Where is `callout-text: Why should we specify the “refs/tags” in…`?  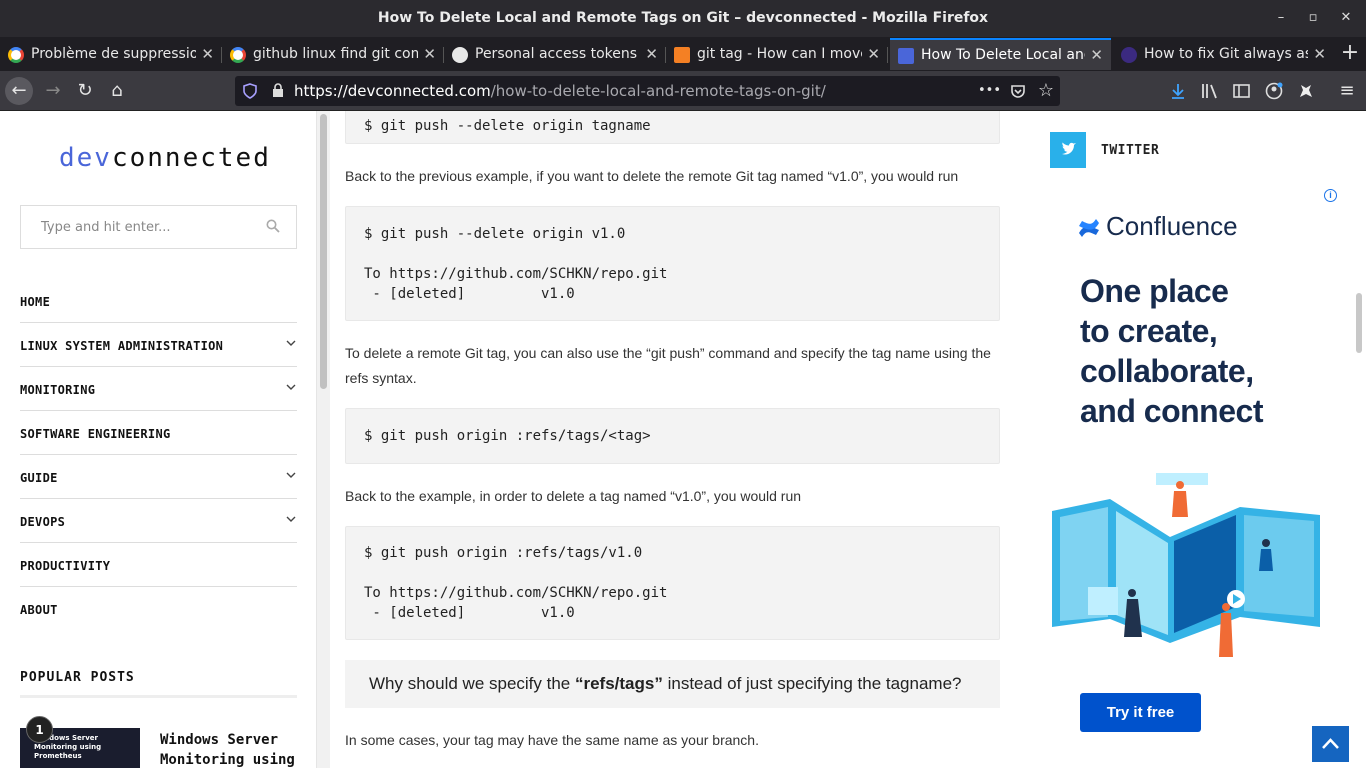
callout-text: Why should we specify the “refs/tags” in… is located at coordinates (665, 683).